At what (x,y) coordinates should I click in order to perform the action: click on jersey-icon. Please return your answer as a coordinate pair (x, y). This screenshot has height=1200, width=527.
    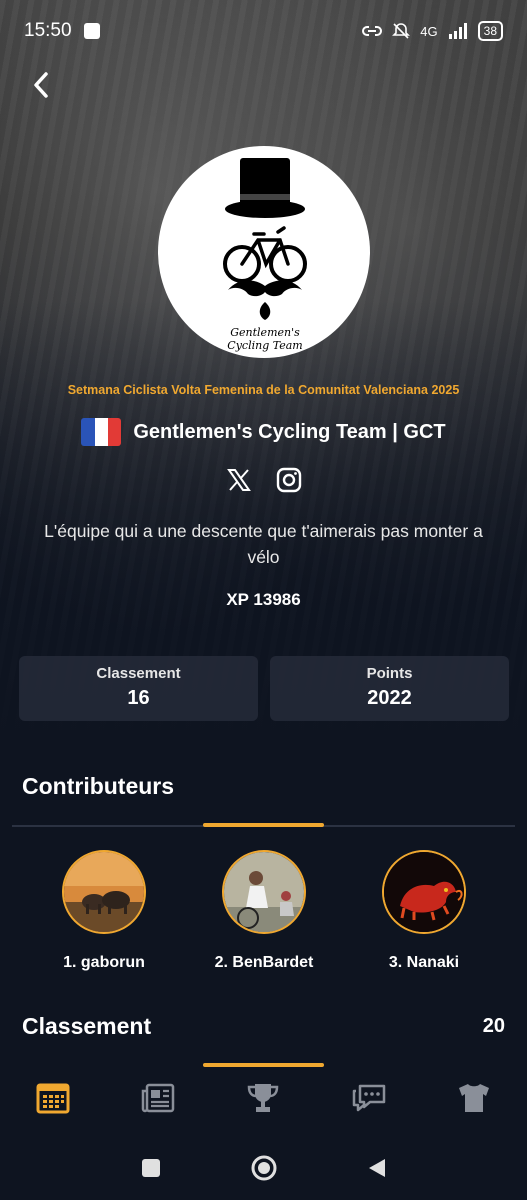
    Looking at the image, I should click on (474, 1098).